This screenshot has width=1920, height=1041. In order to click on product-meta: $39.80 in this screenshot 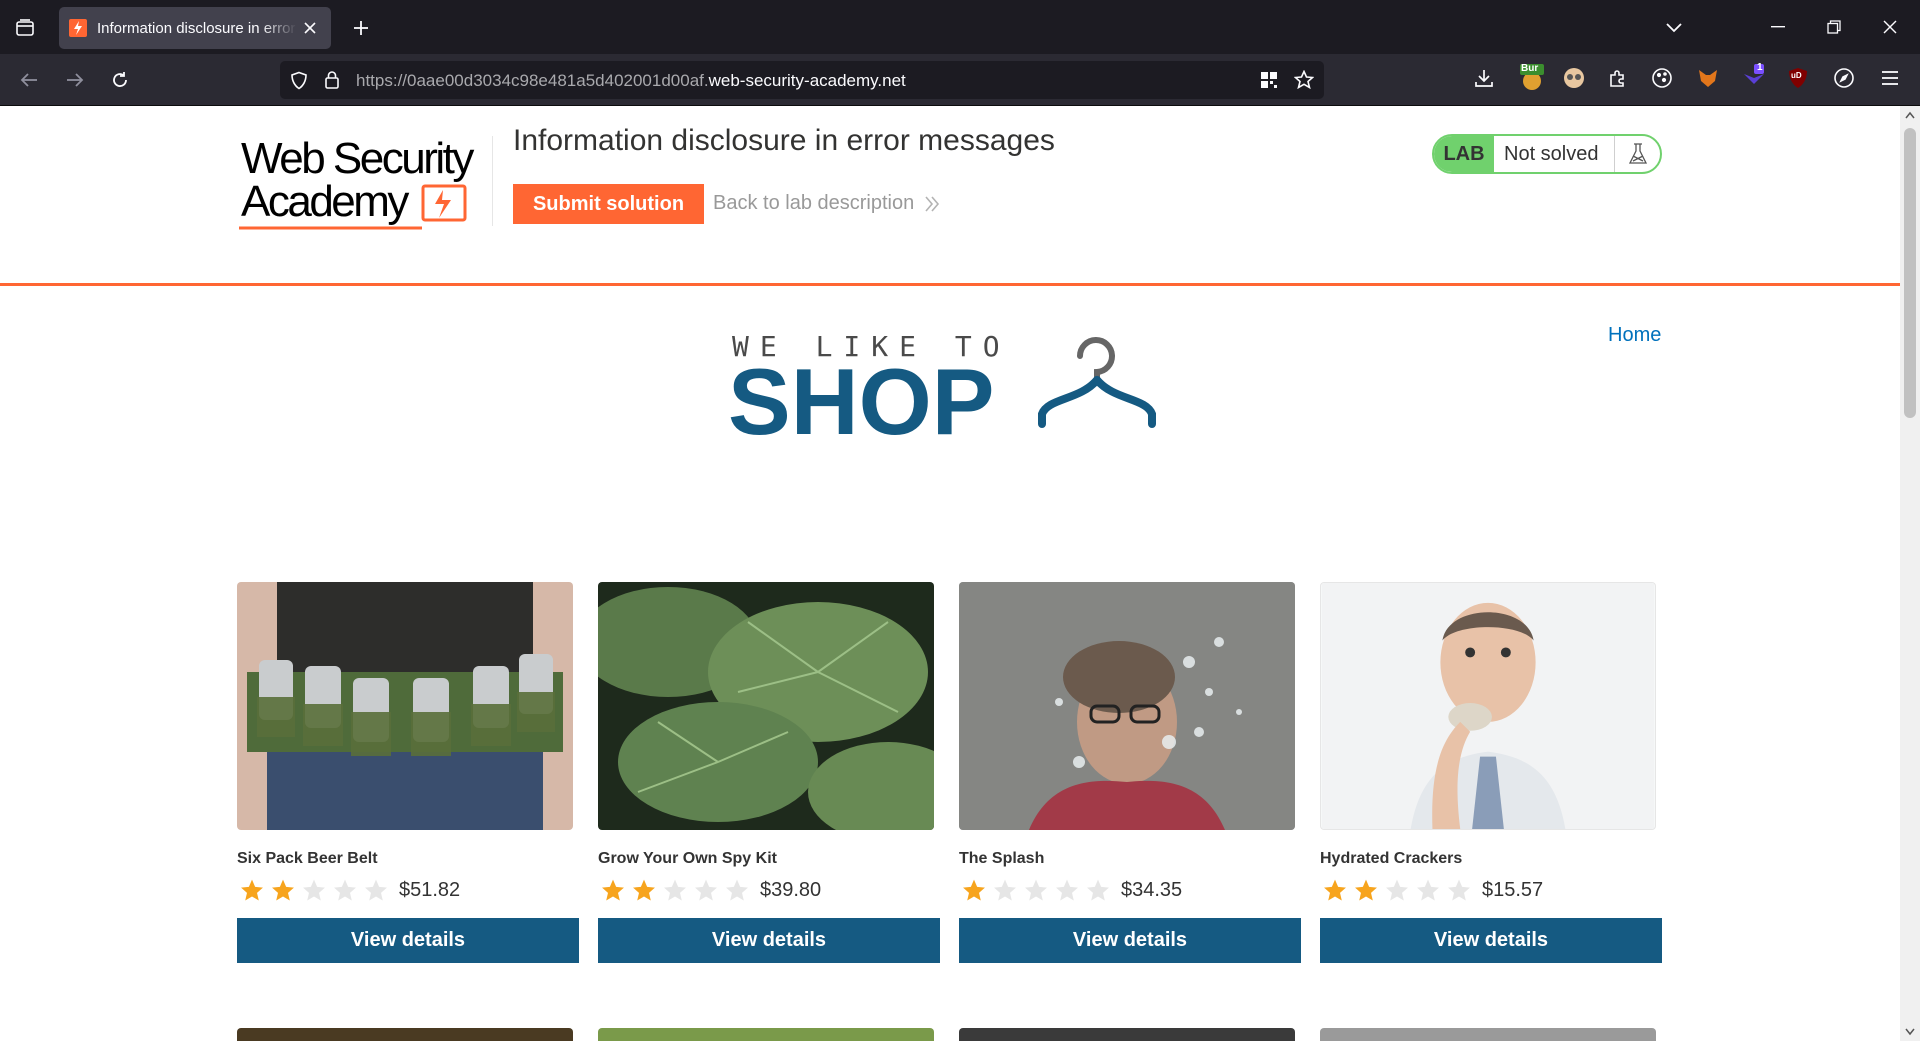, I will do `click(769, 890)`.